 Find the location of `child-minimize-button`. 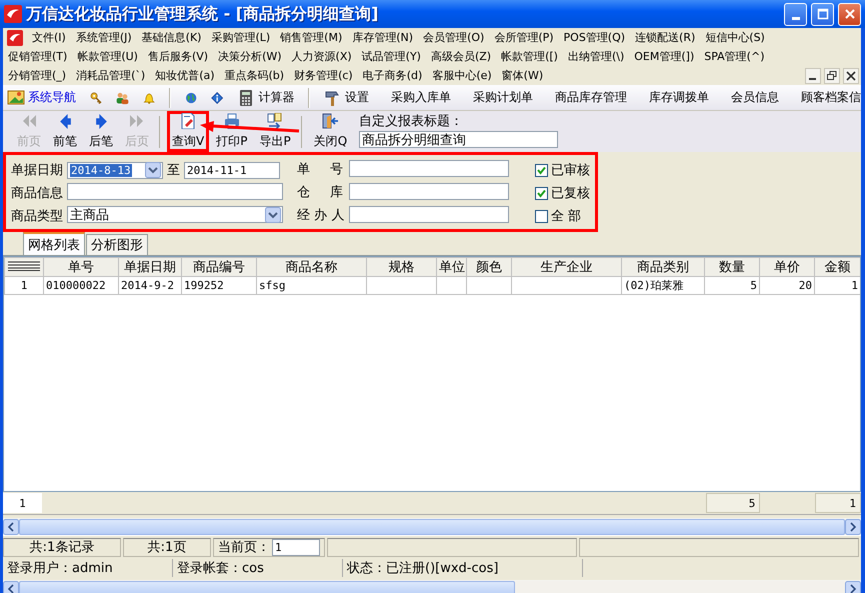

child-minimize-button is located at coordinates (813, 76).